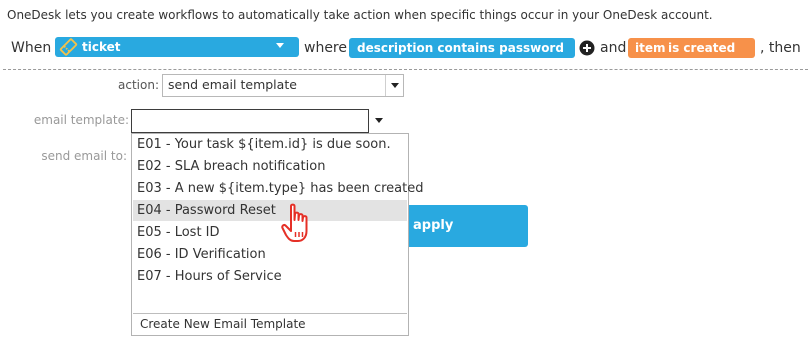  What do you see at coordinates (81, 120) in the screenshot?
I see `email-template-label: email template:` at bounding box center [81, 120].